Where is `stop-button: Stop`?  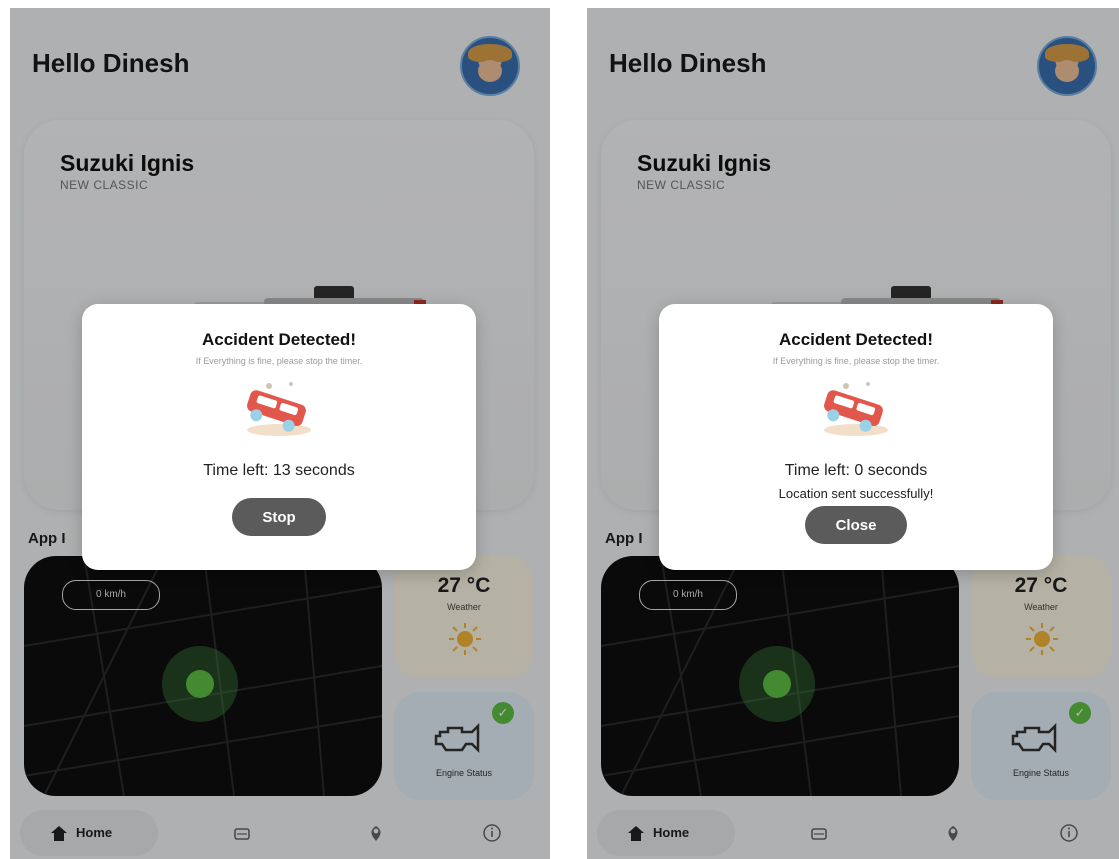 stop-button: Stop is located at coordinates (279, 517).